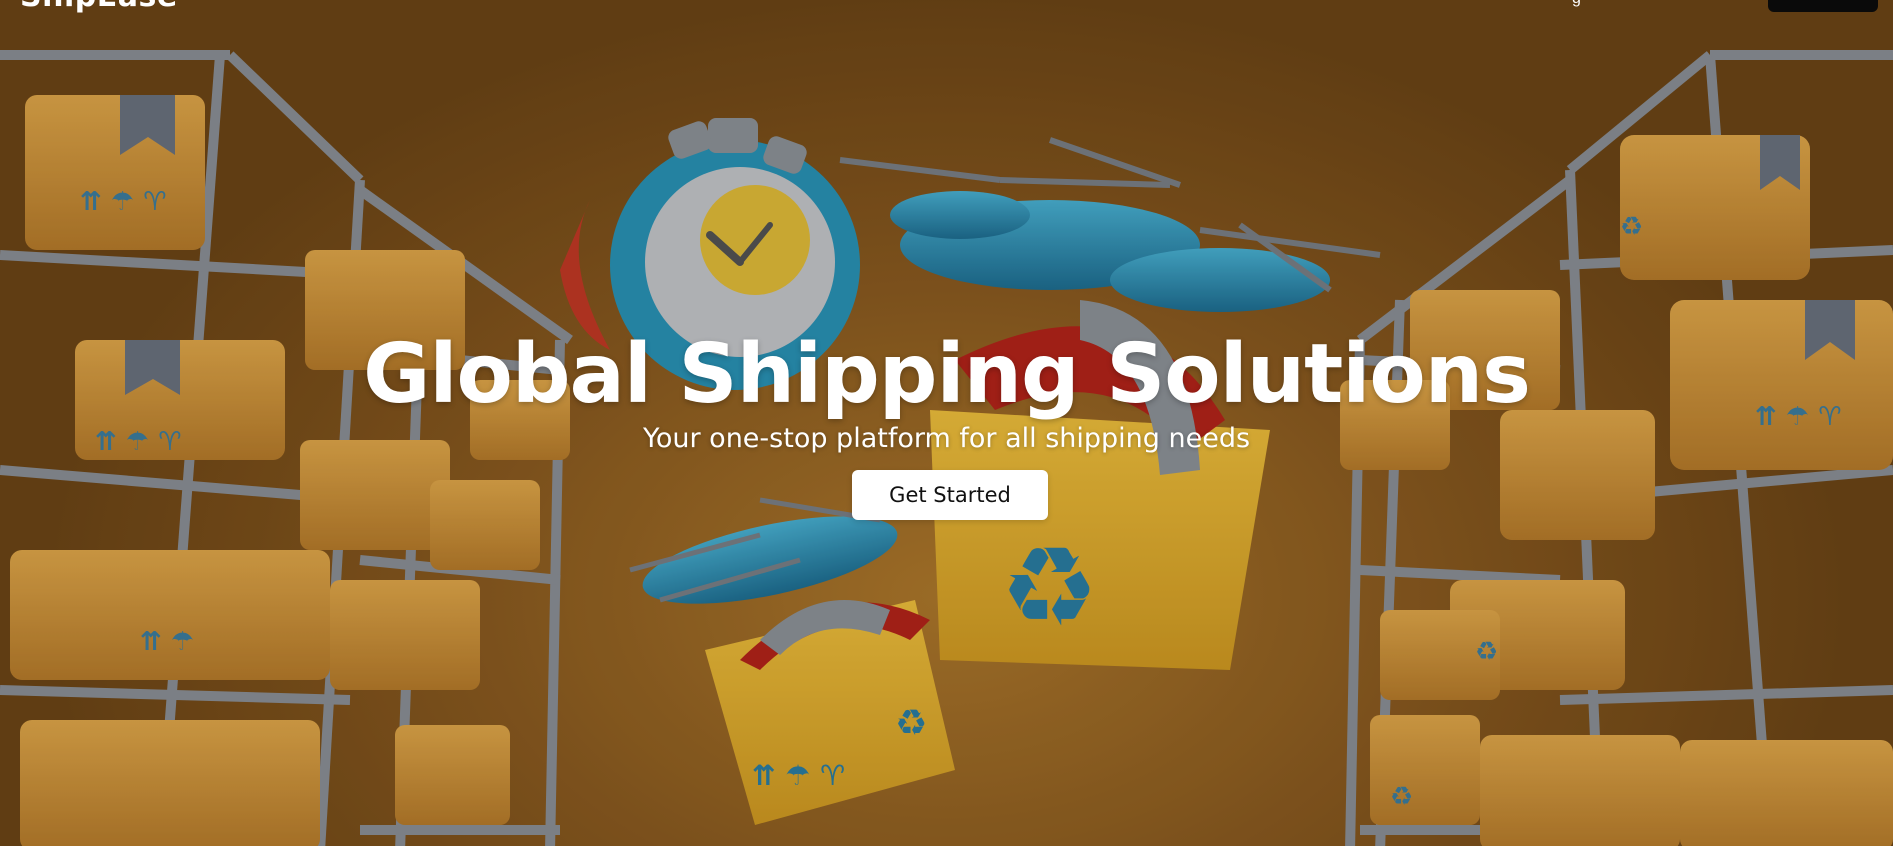 This screenshot has height=851, width=1893. I want to click on brand-logo: ShipEase, so click(99, 6).